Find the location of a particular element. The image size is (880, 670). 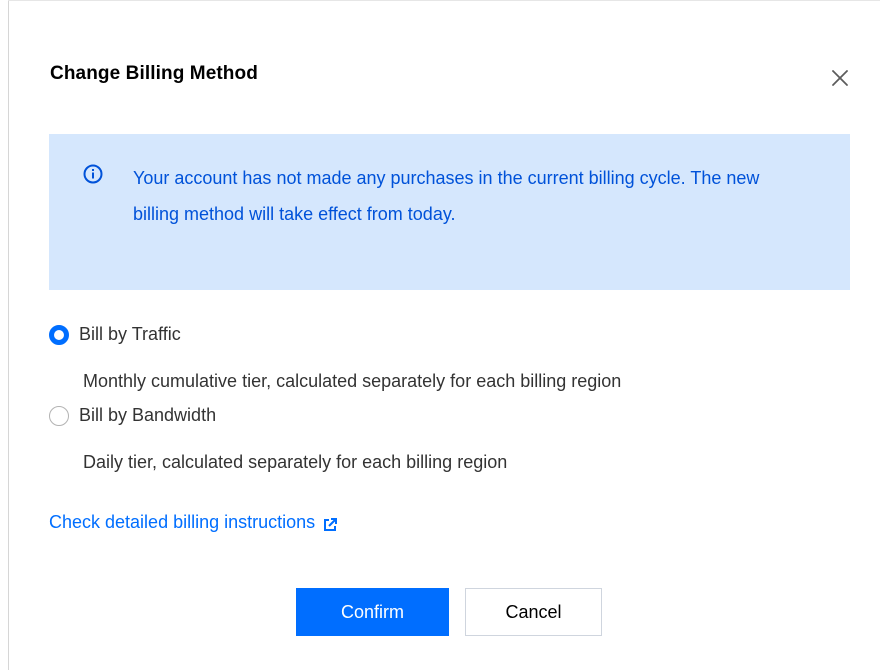

option-label: Bill by Traffic is located at coordinates (130, 334).